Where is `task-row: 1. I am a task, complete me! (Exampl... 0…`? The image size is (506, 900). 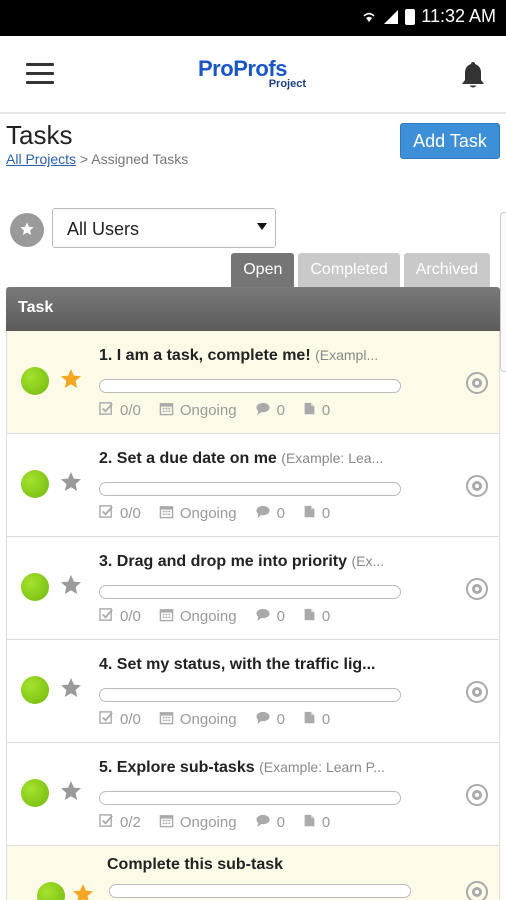
task-row: 1. I am a task, complete me! (Exampl... 0… is located at coordinates (253, 382).